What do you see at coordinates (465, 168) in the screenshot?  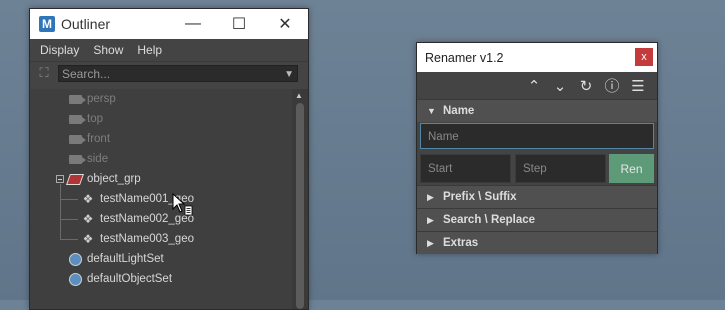 I see `start-input: Start` at bounding box center [465, 168].